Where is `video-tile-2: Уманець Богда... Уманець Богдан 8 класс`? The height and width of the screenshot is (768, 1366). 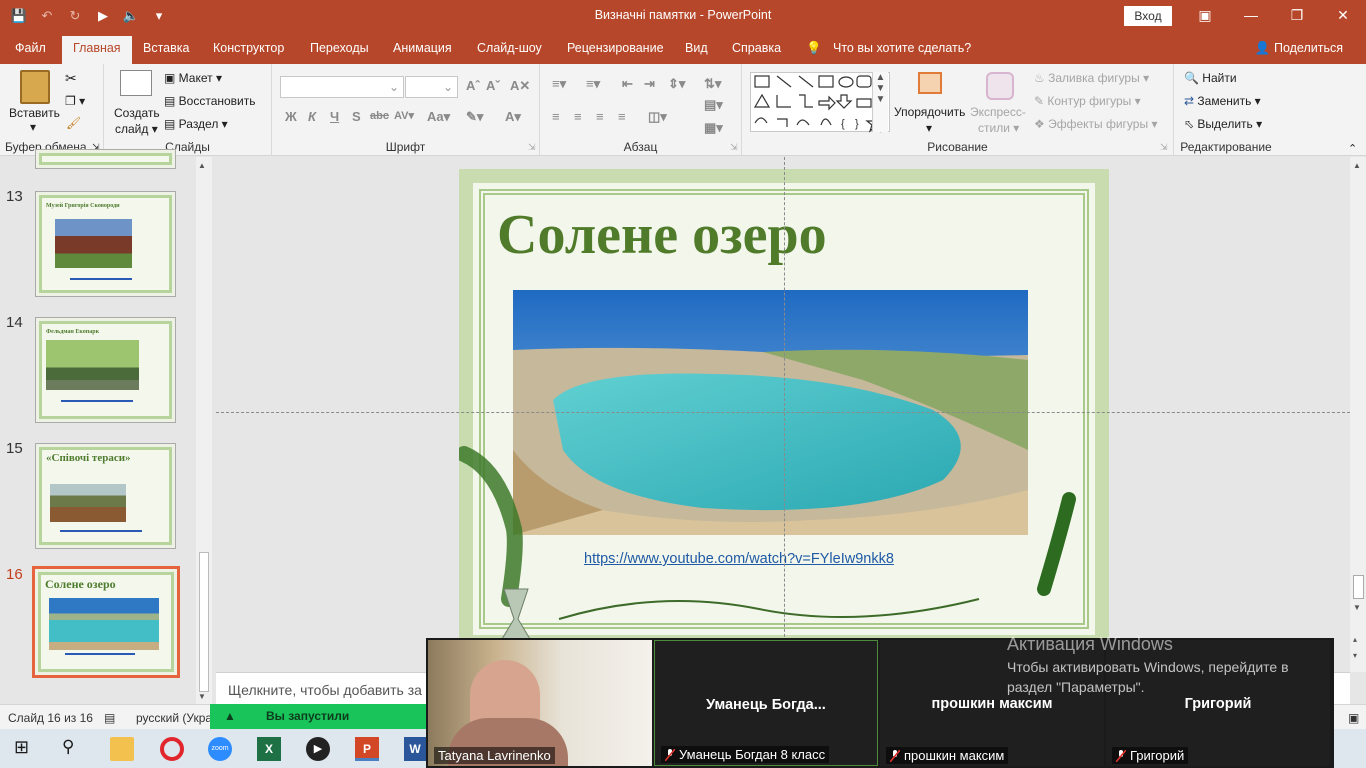
video-tile-2: Уманець Богда... Уманець Богдан 8 класс is located at coordinates (766, 703).